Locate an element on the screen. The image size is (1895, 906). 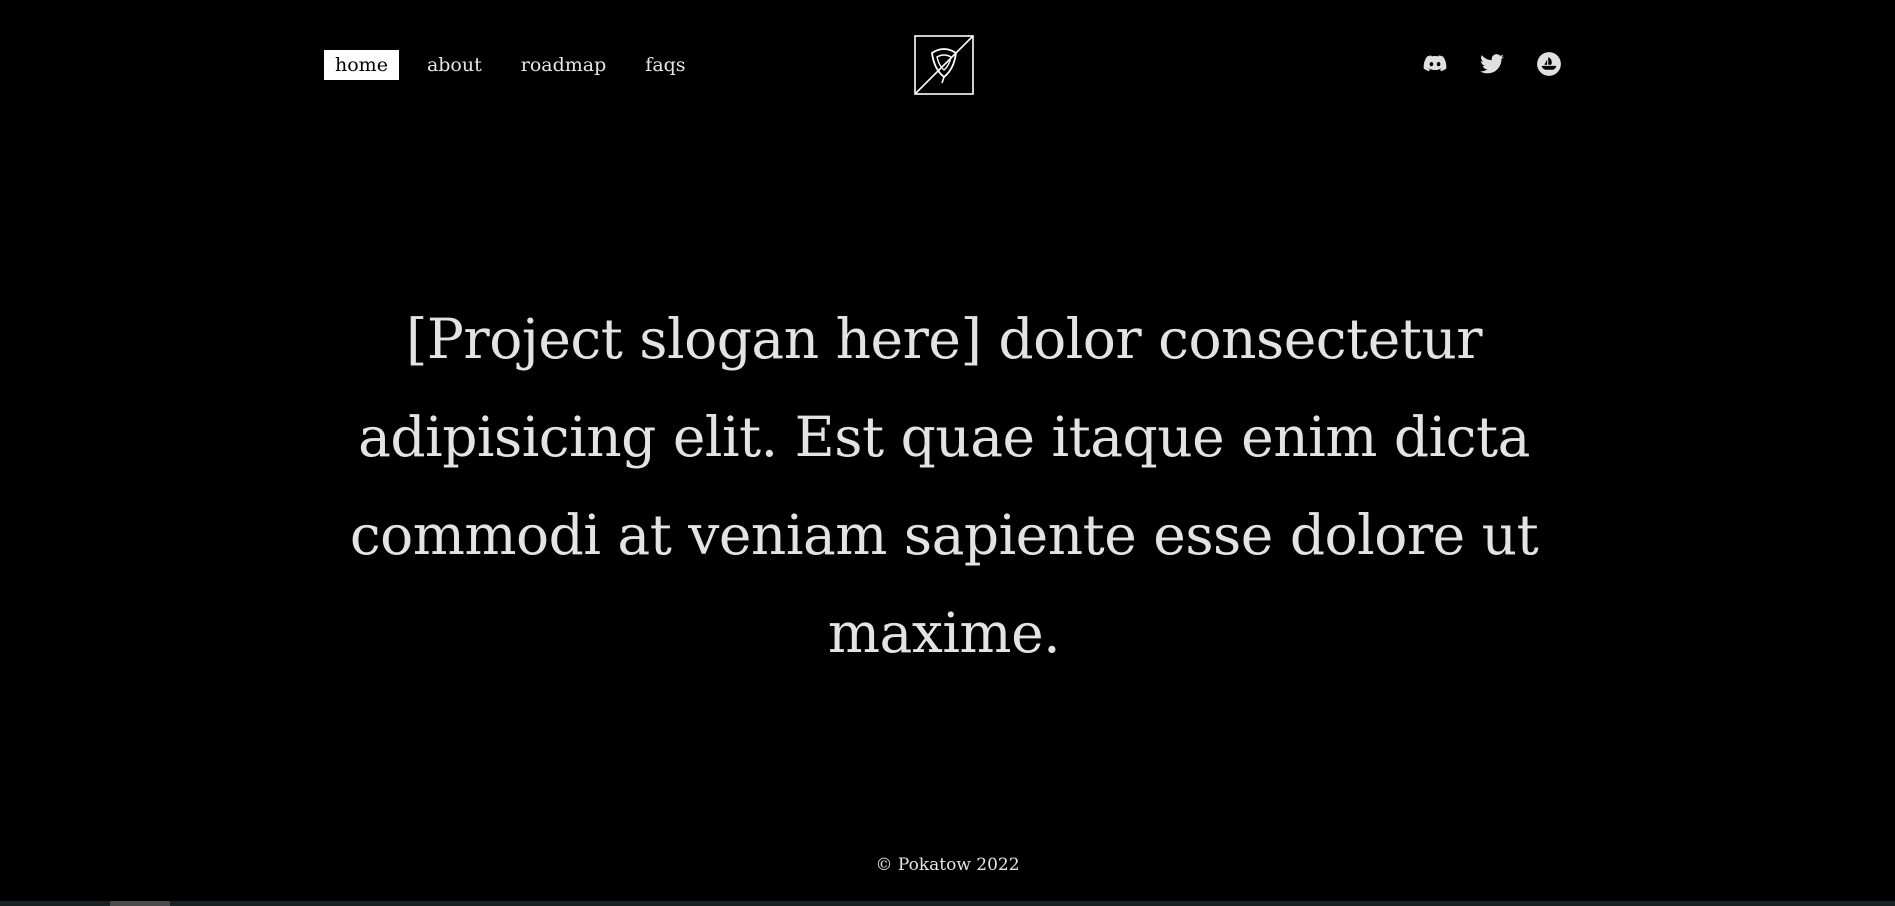
nav-about-link: about is located at coordinates (454, 65).